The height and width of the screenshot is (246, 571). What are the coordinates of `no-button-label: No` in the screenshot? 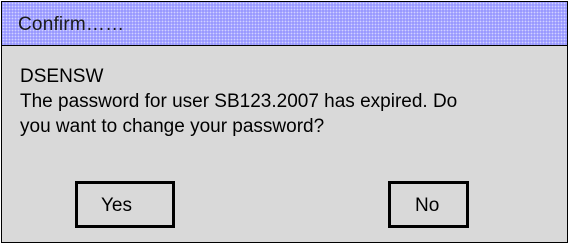 It's located at (427, 205).